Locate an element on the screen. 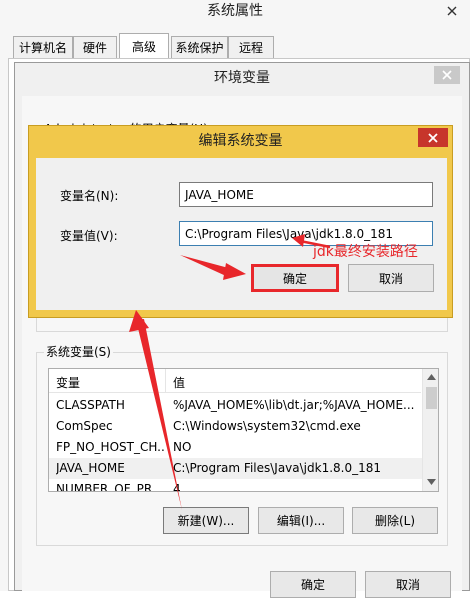 The width and height of the screenshot is (470, 598). arrow-to-ok-button-icon is located at coordinates (213, 267).